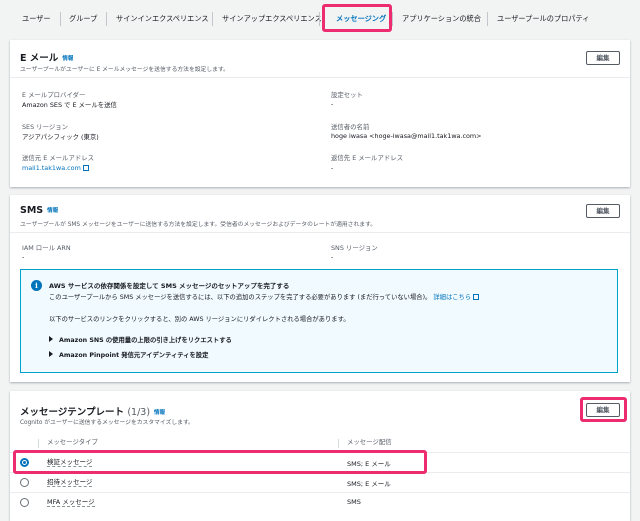 The image size is (640, 521). What do you see at coordinates (54, 95) in the screenshot?
I see `email-provider-label: E メールプロバイダー` at bounding box center [54, 95].